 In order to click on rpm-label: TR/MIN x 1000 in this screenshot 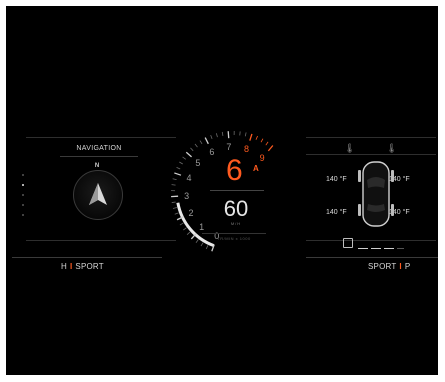, I will do `click(234, 238)`.